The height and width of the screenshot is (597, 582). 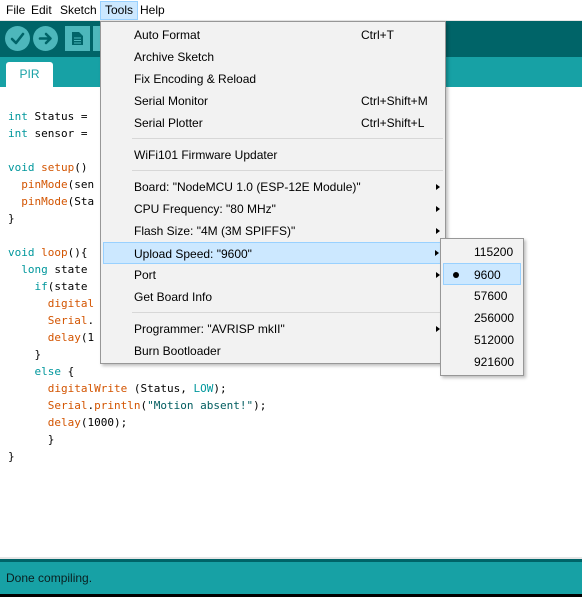 I want to click on code-line: int Status =, so click(x=51, y=116).